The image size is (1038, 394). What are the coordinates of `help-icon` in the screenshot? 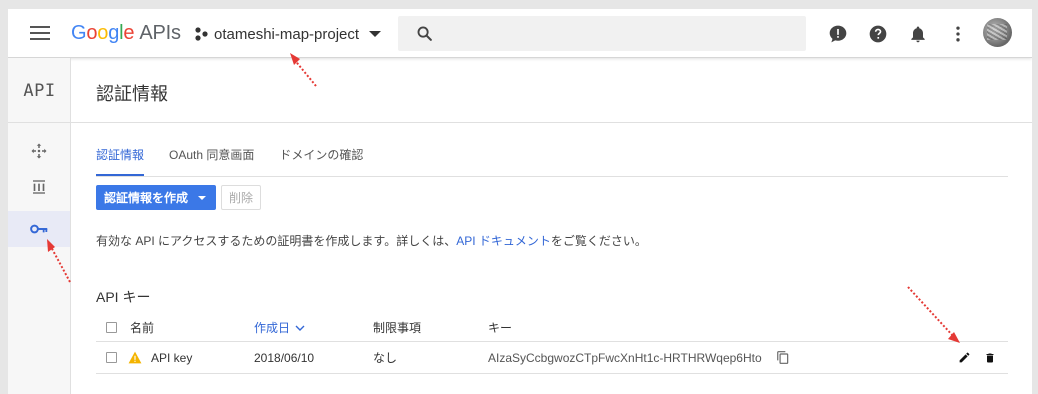 It's located at (878, 34).